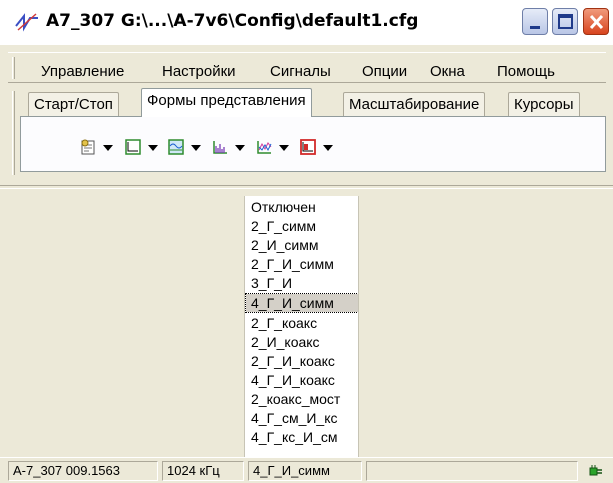 The height and width of the screenshot is (483, 613). I want to click on spectrum-bars-icon, so click(220, 147).